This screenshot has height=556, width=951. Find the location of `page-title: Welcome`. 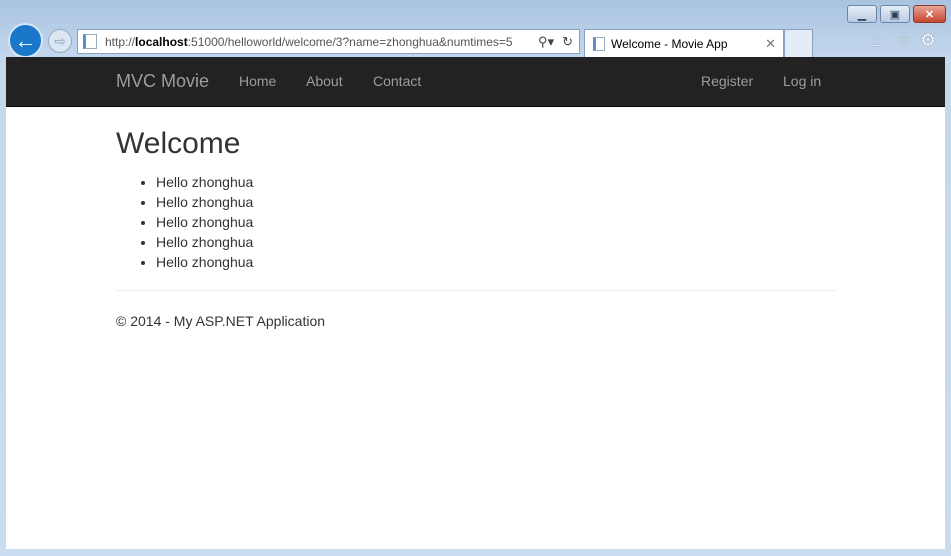

page-title: Welcome is located at coordinates (178, 143).